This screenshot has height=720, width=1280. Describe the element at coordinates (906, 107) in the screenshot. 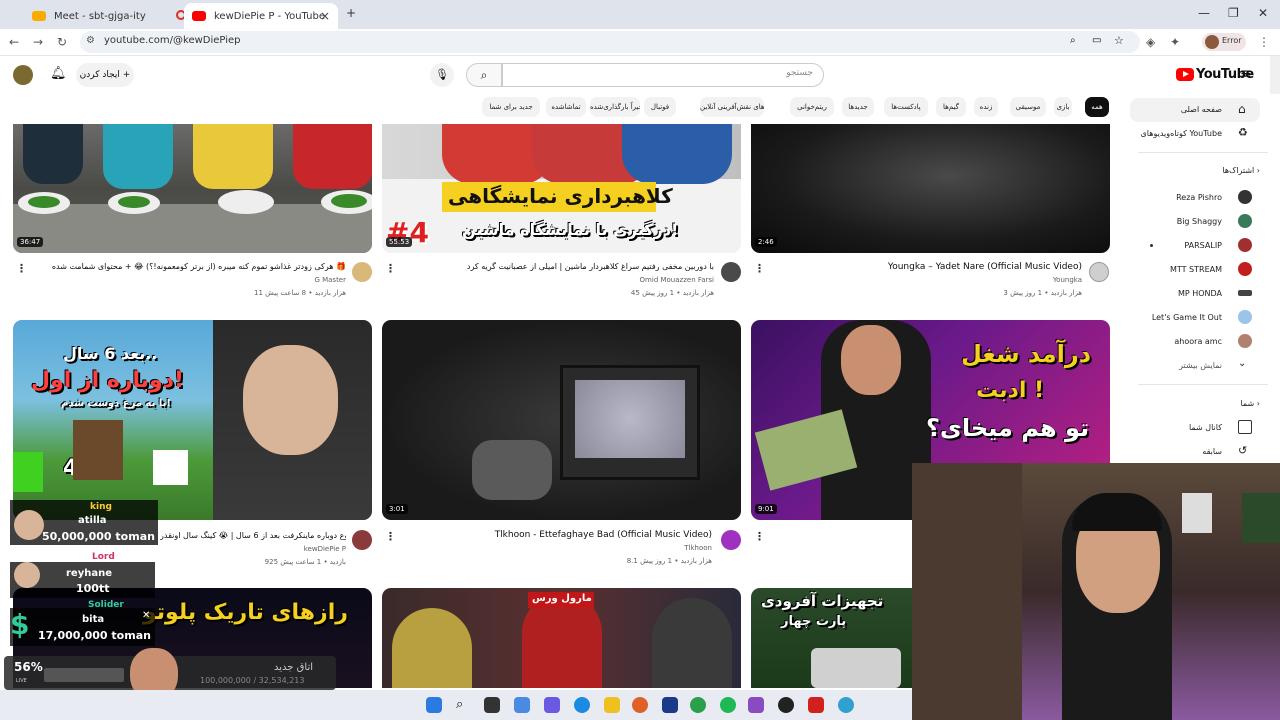

I see `chip: پادکست‌ها` at that location.